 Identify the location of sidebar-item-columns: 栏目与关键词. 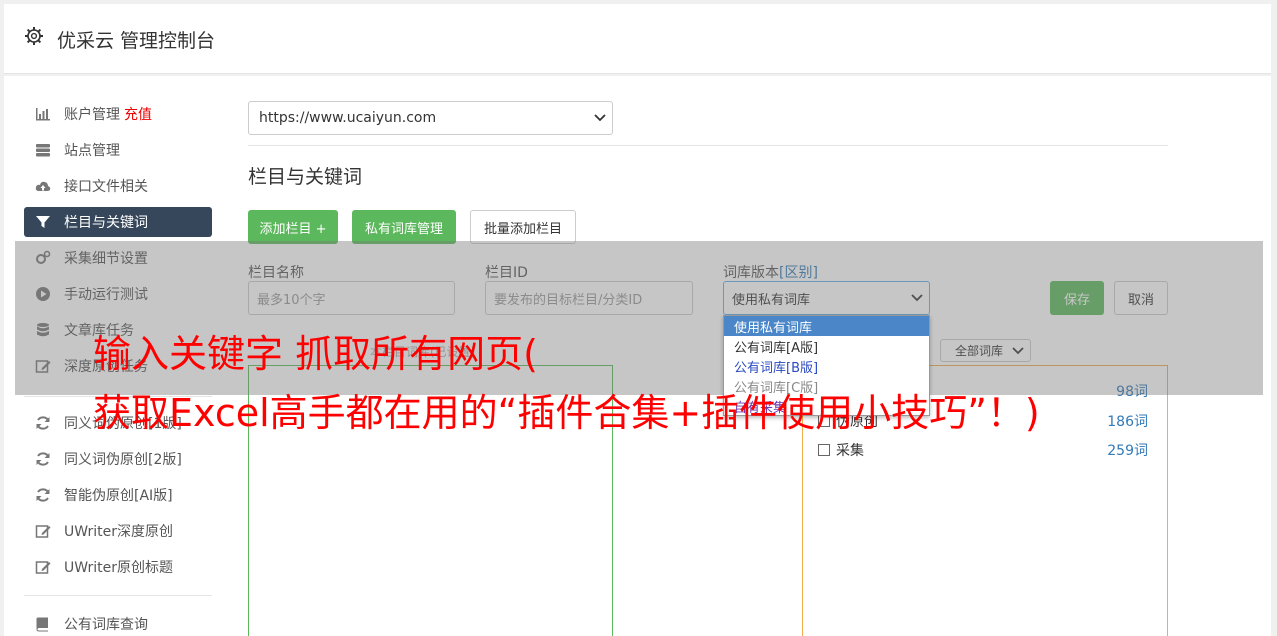
(118, 222).